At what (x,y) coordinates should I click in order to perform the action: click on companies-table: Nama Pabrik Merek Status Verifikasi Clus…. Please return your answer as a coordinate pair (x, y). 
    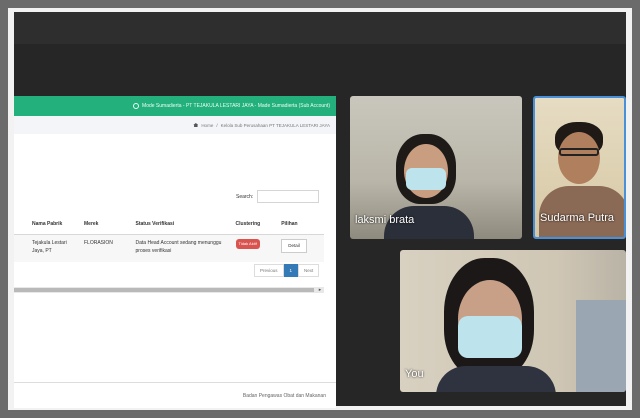
    Looking at the image, I should click on (169, 238).